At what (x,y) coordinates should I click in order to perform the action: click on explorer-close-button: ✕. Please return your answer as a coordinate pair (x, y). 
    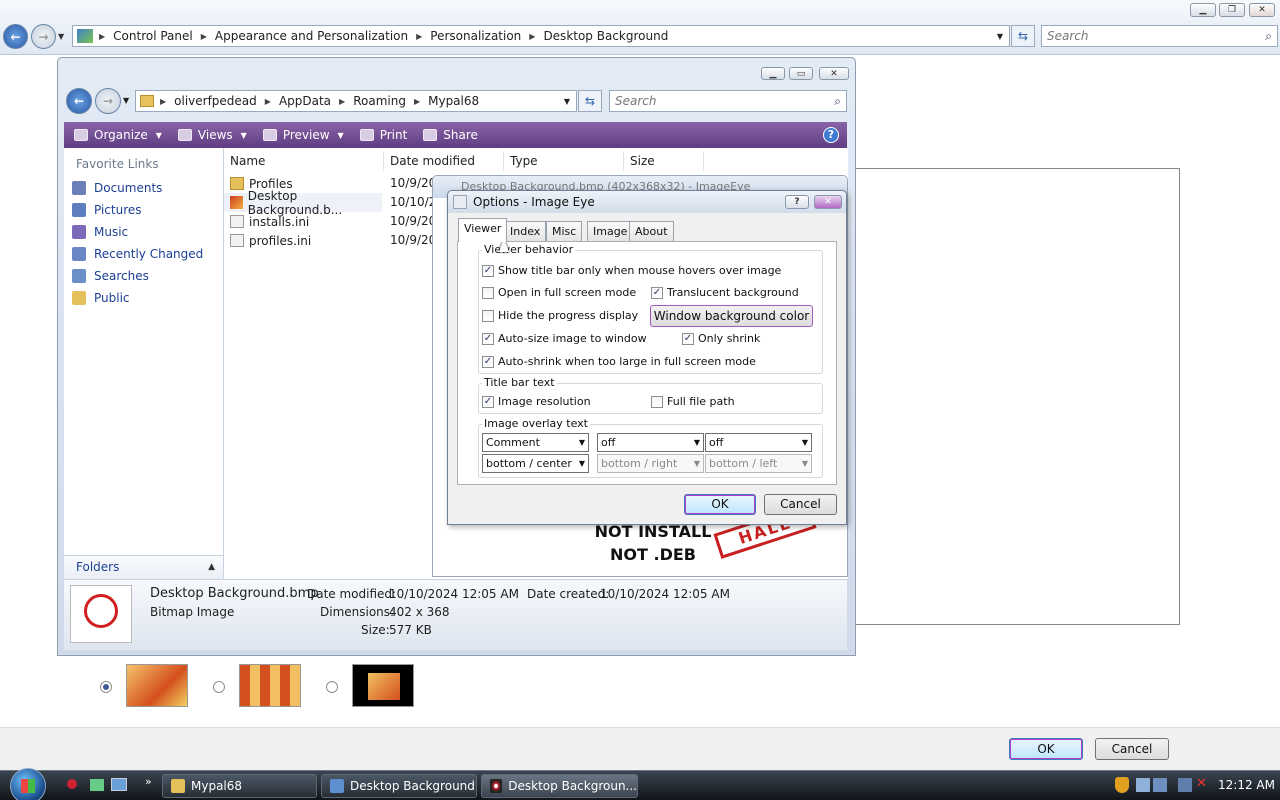
    Looking at the image, I should click on (834, 73).